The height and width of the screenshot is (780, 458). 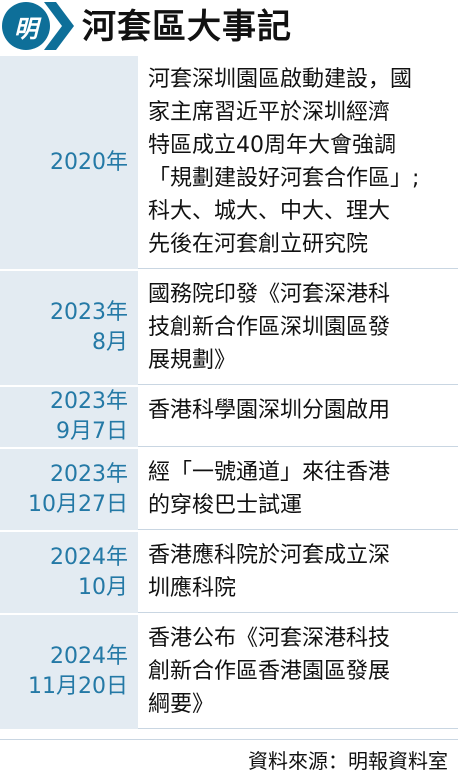 I want to click on event-line: 科大、城大、中大、理大, so click(x=269, y=211).